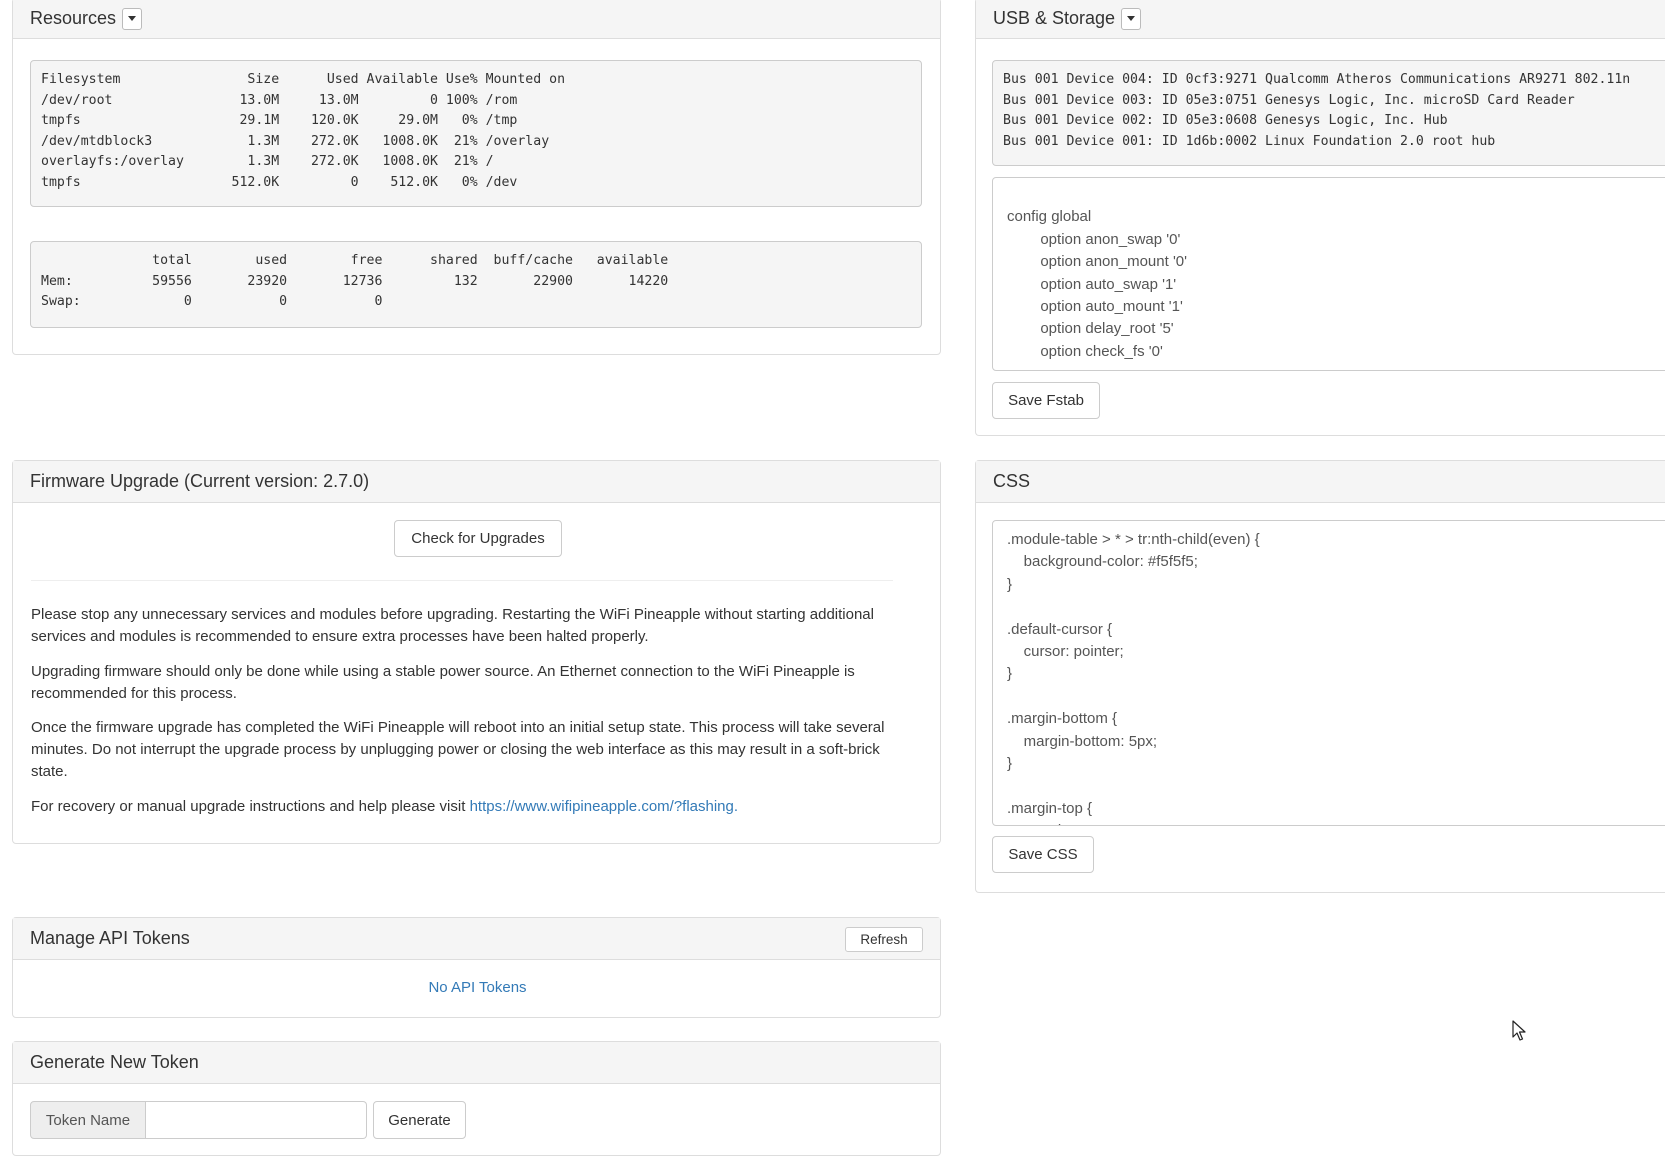 This screenshot has height=1168, width=1665. I want to click on api-tokens-heading: Manage API Tokens Refresh, so click(476, 939).